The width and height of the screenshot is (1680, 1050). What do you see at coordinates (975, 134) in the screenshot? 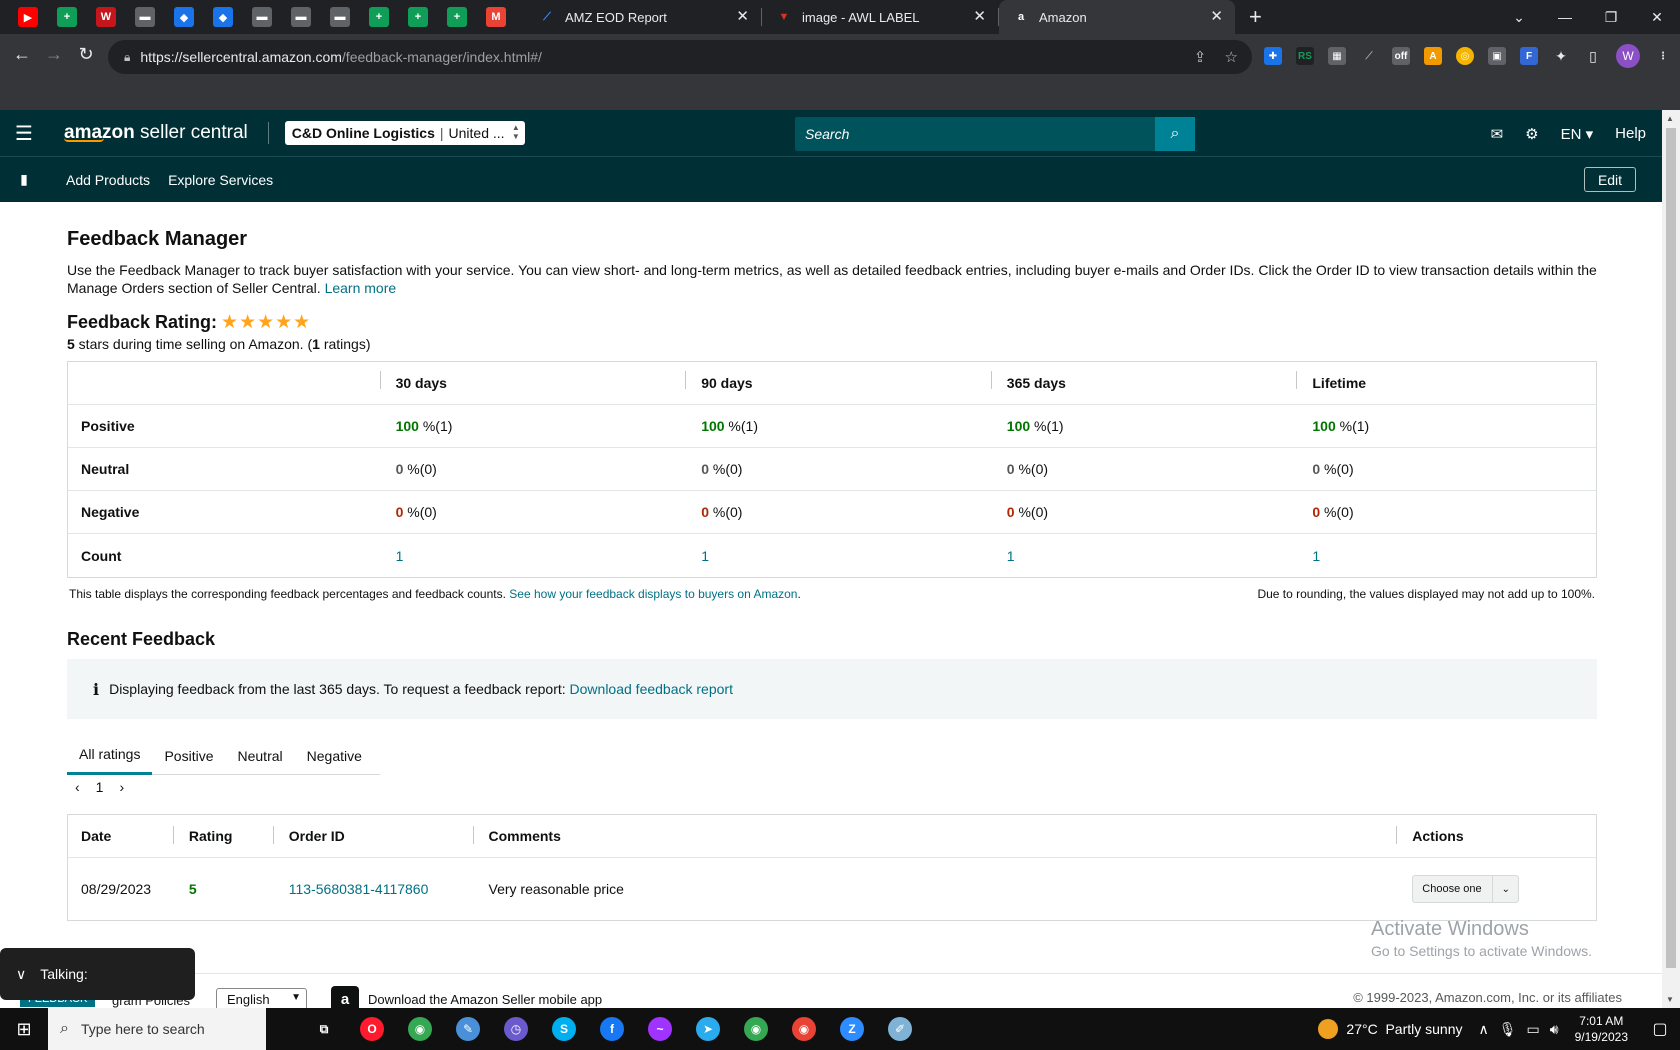
I see `search-input` at bounding box center [975, 134].